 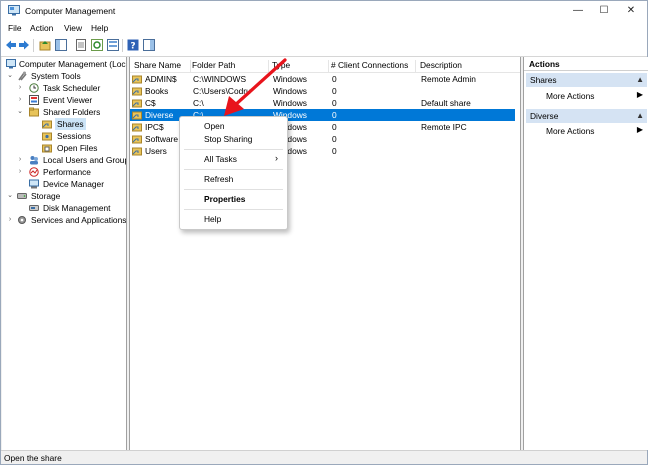 What do you see at coordinates (70, 11) in the screenshot?
I see `window-title: Computer Management` at bounding box center [70, 11].